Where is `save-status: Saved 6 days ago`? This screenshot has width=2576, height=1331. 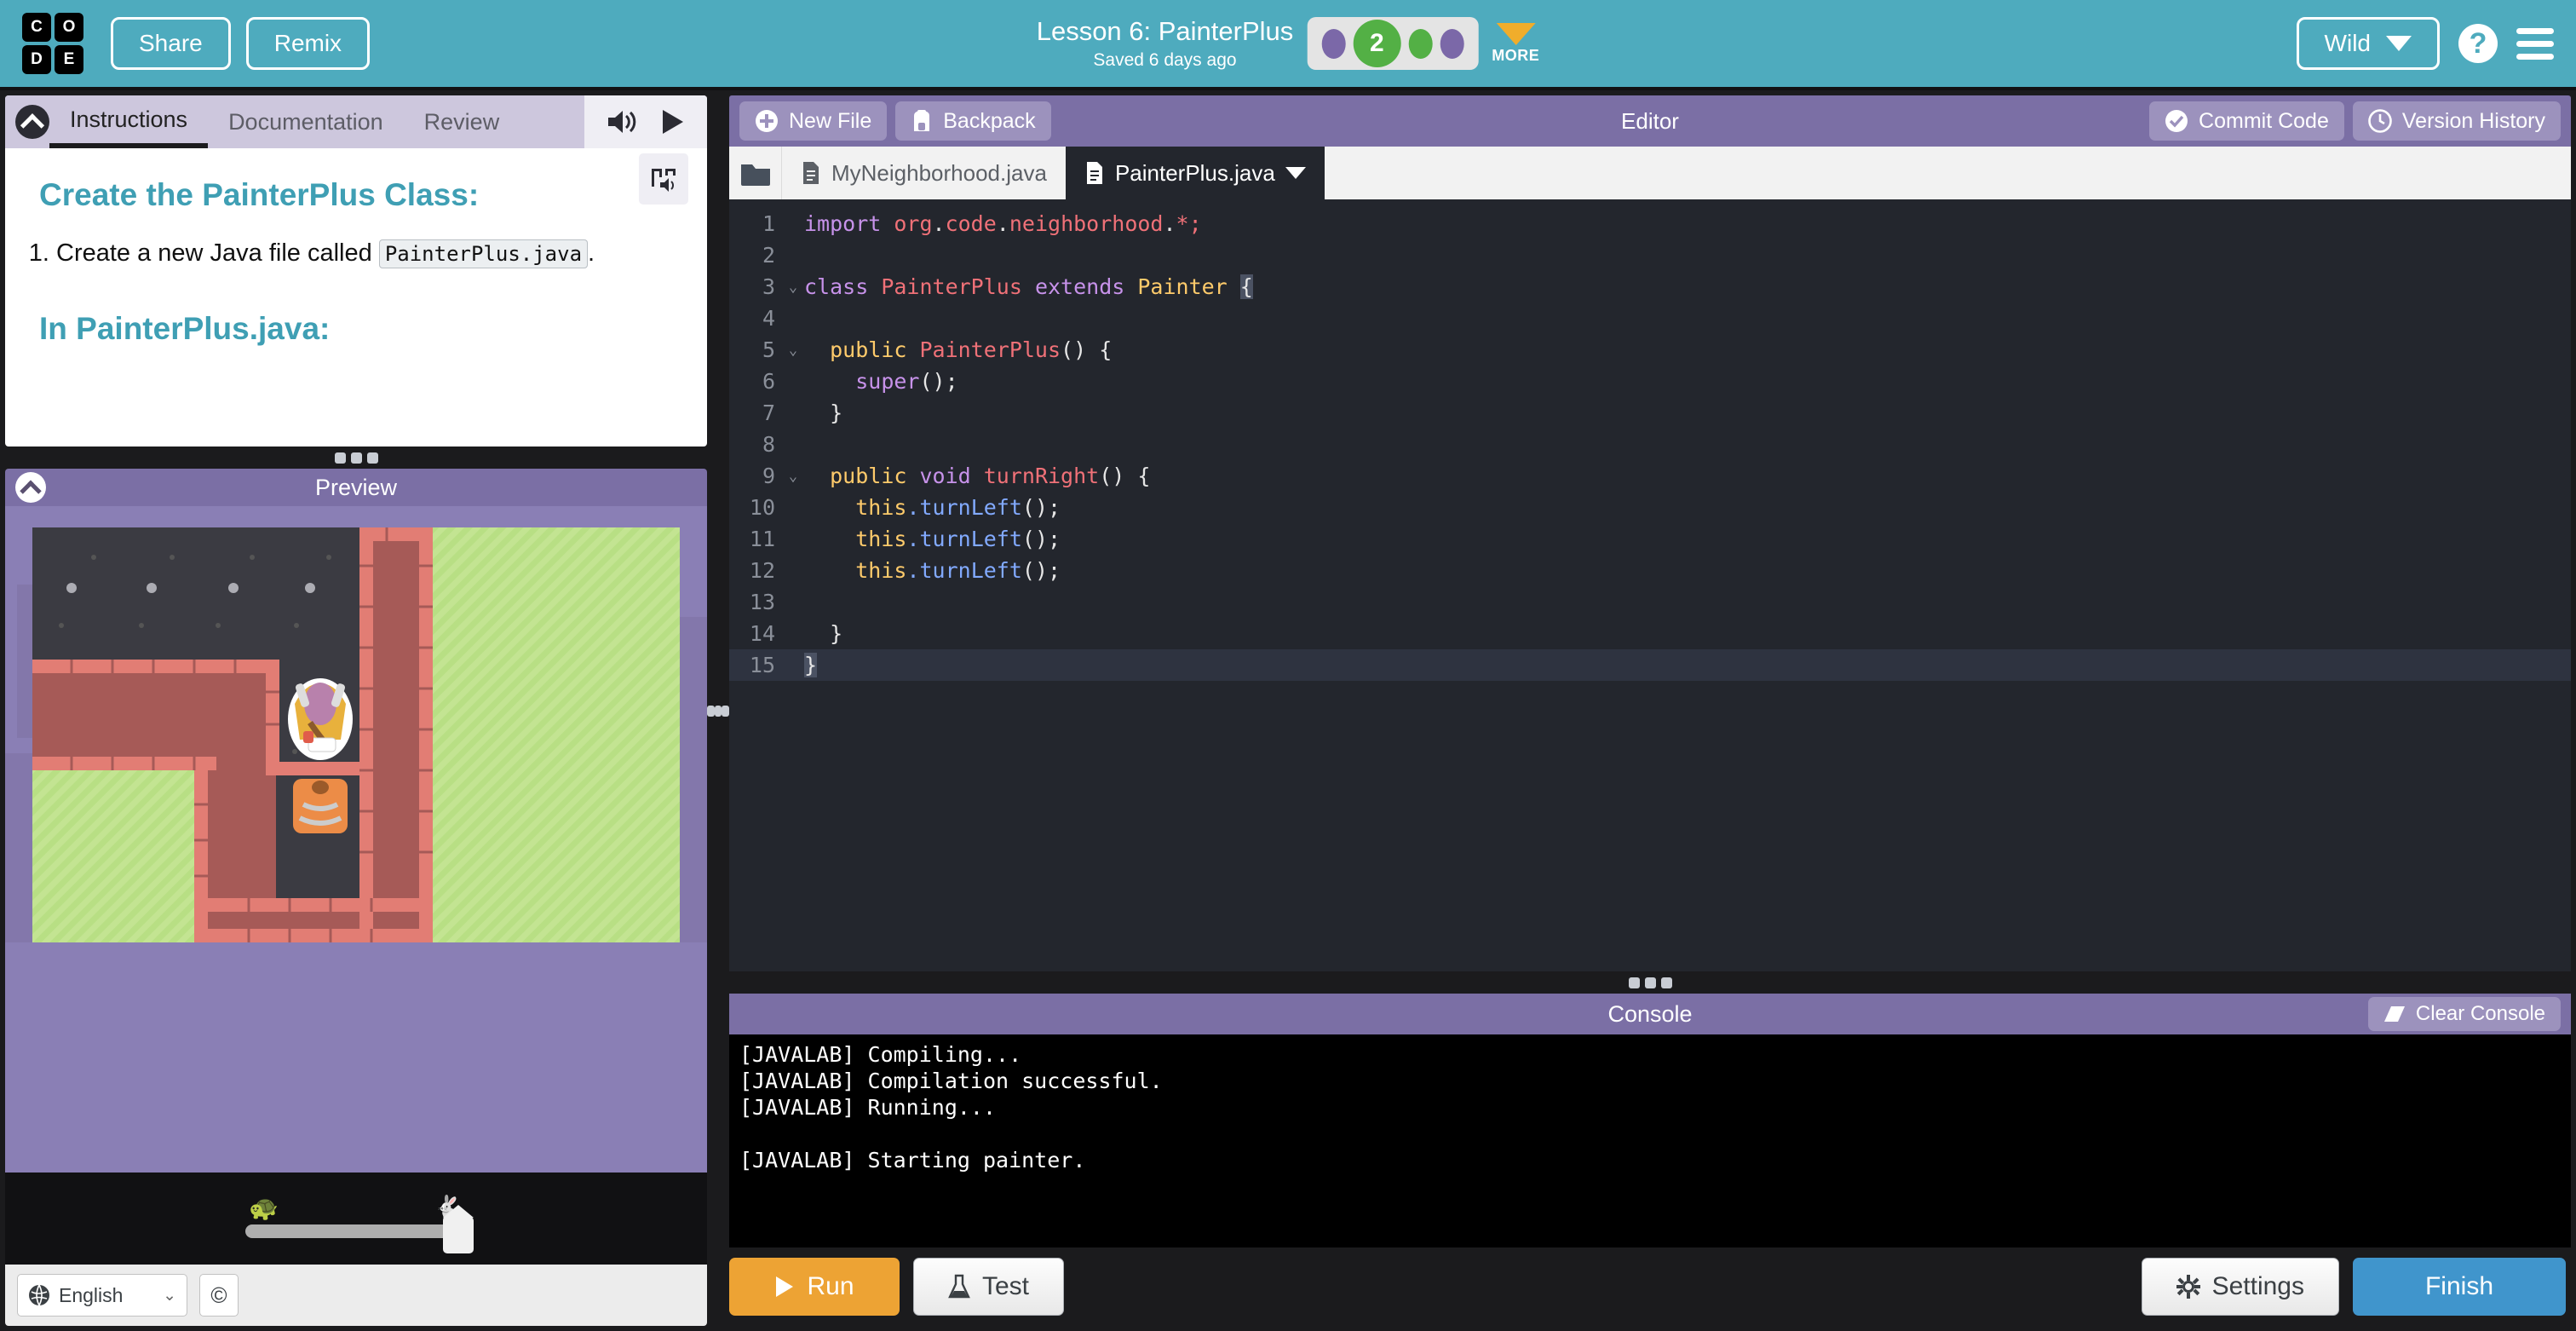 save-status: Saved 6 days ago is located at coordinates (1165, 60).